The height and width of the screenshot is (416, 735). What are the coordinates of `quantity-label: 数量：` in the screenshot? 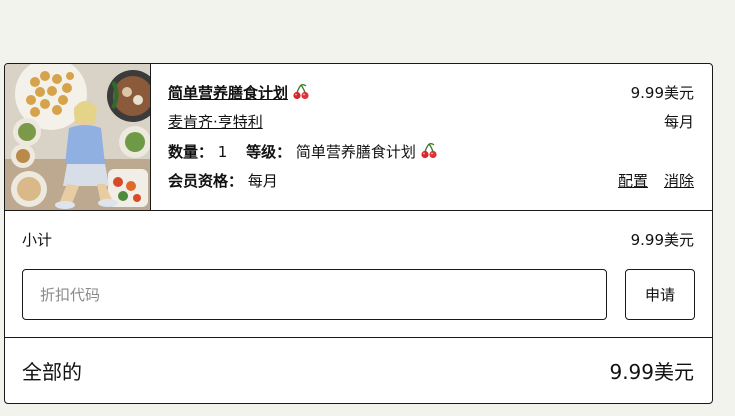 It's located at (191, 152).